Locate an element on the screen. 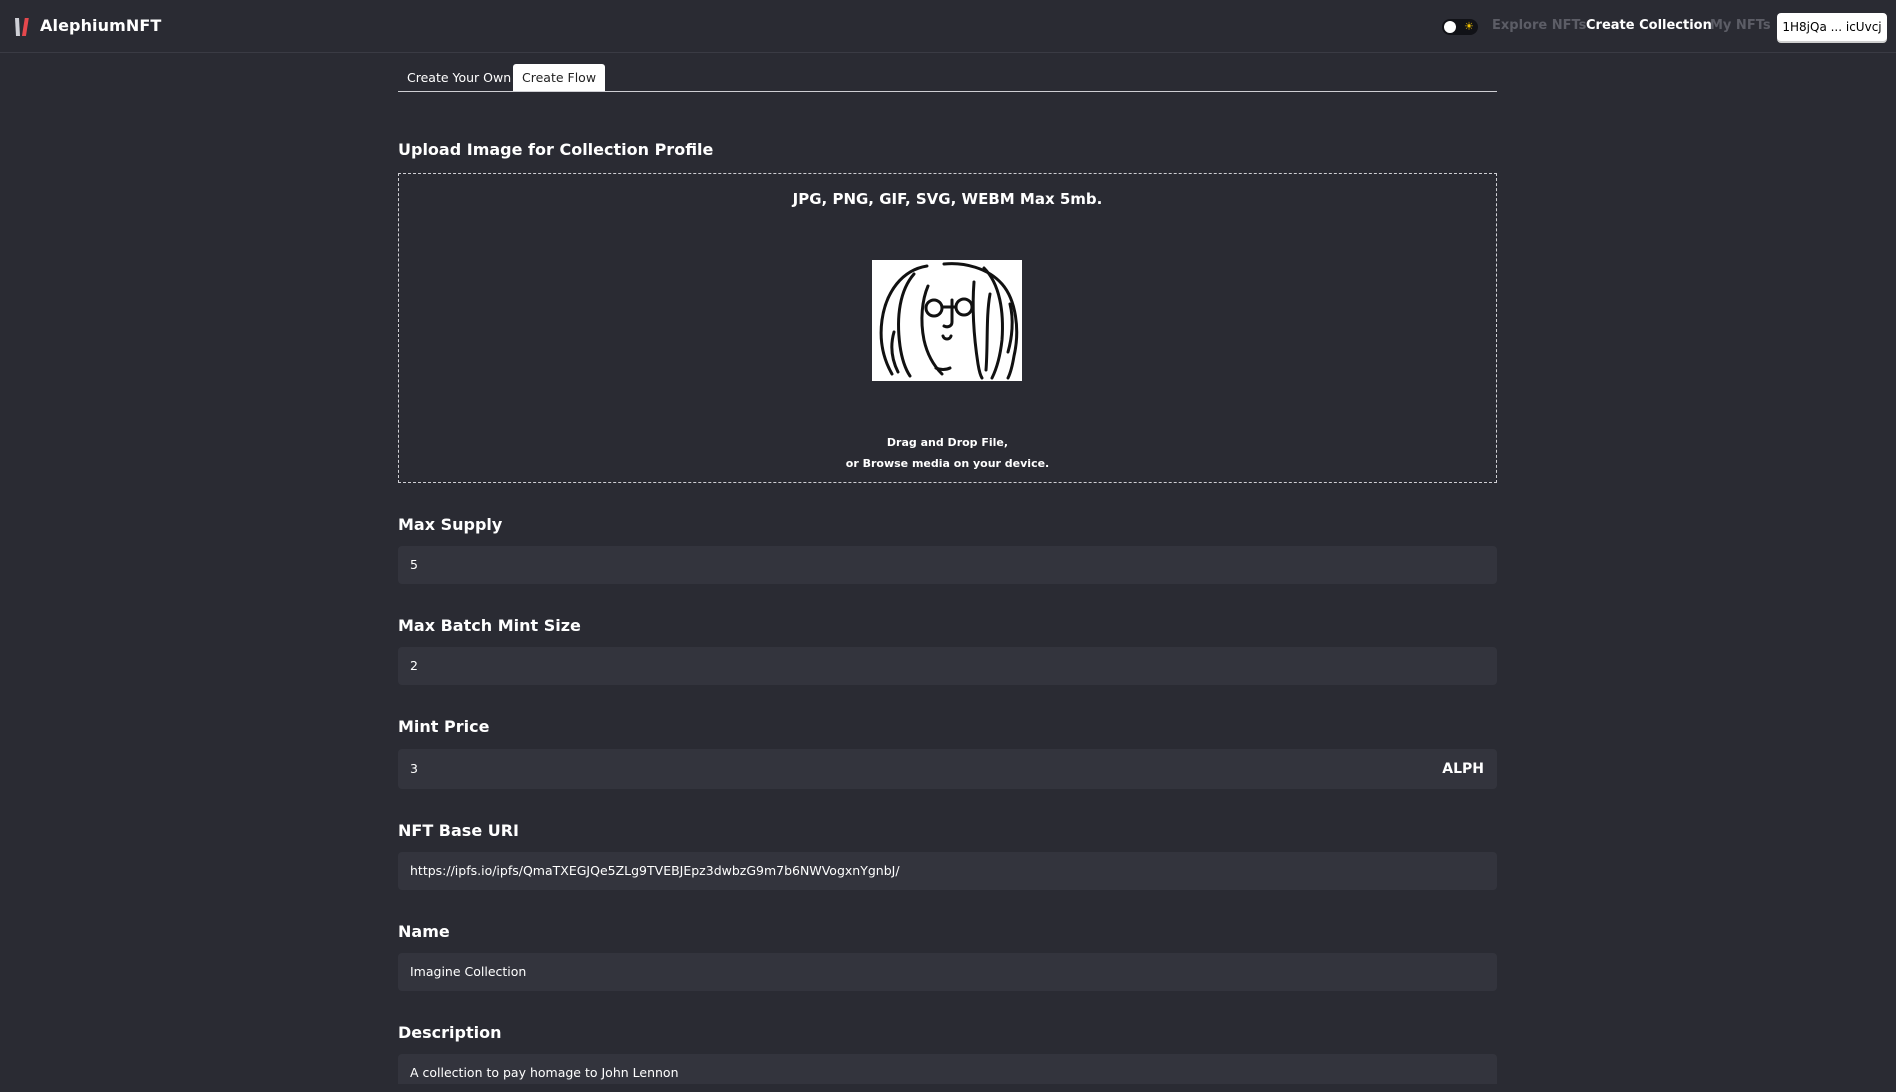 Image resolution: width=1896 pixels, height=1092 pixels. line-drawing-face-icon is located at coordinates (949, 321).